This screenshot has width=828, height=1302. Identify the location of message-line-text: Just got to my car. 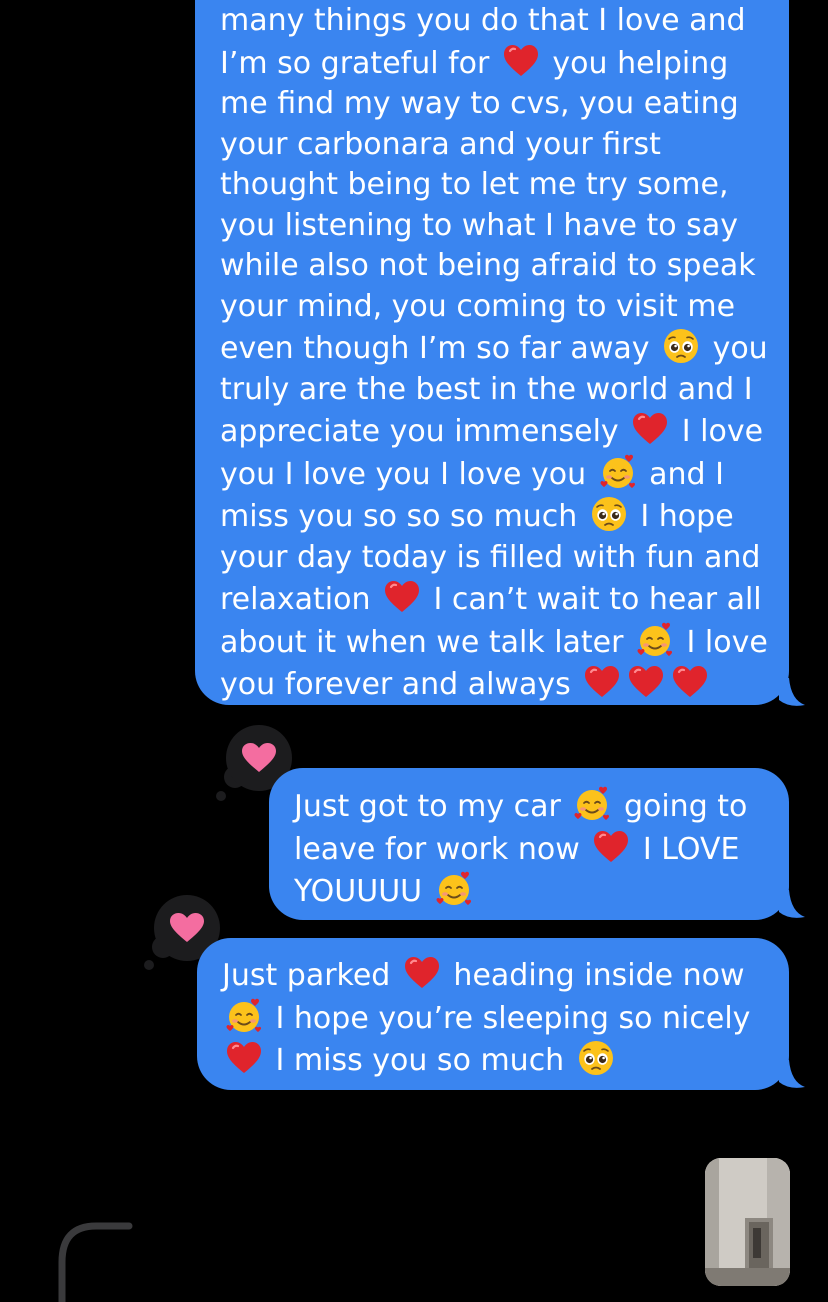
(432, 806).